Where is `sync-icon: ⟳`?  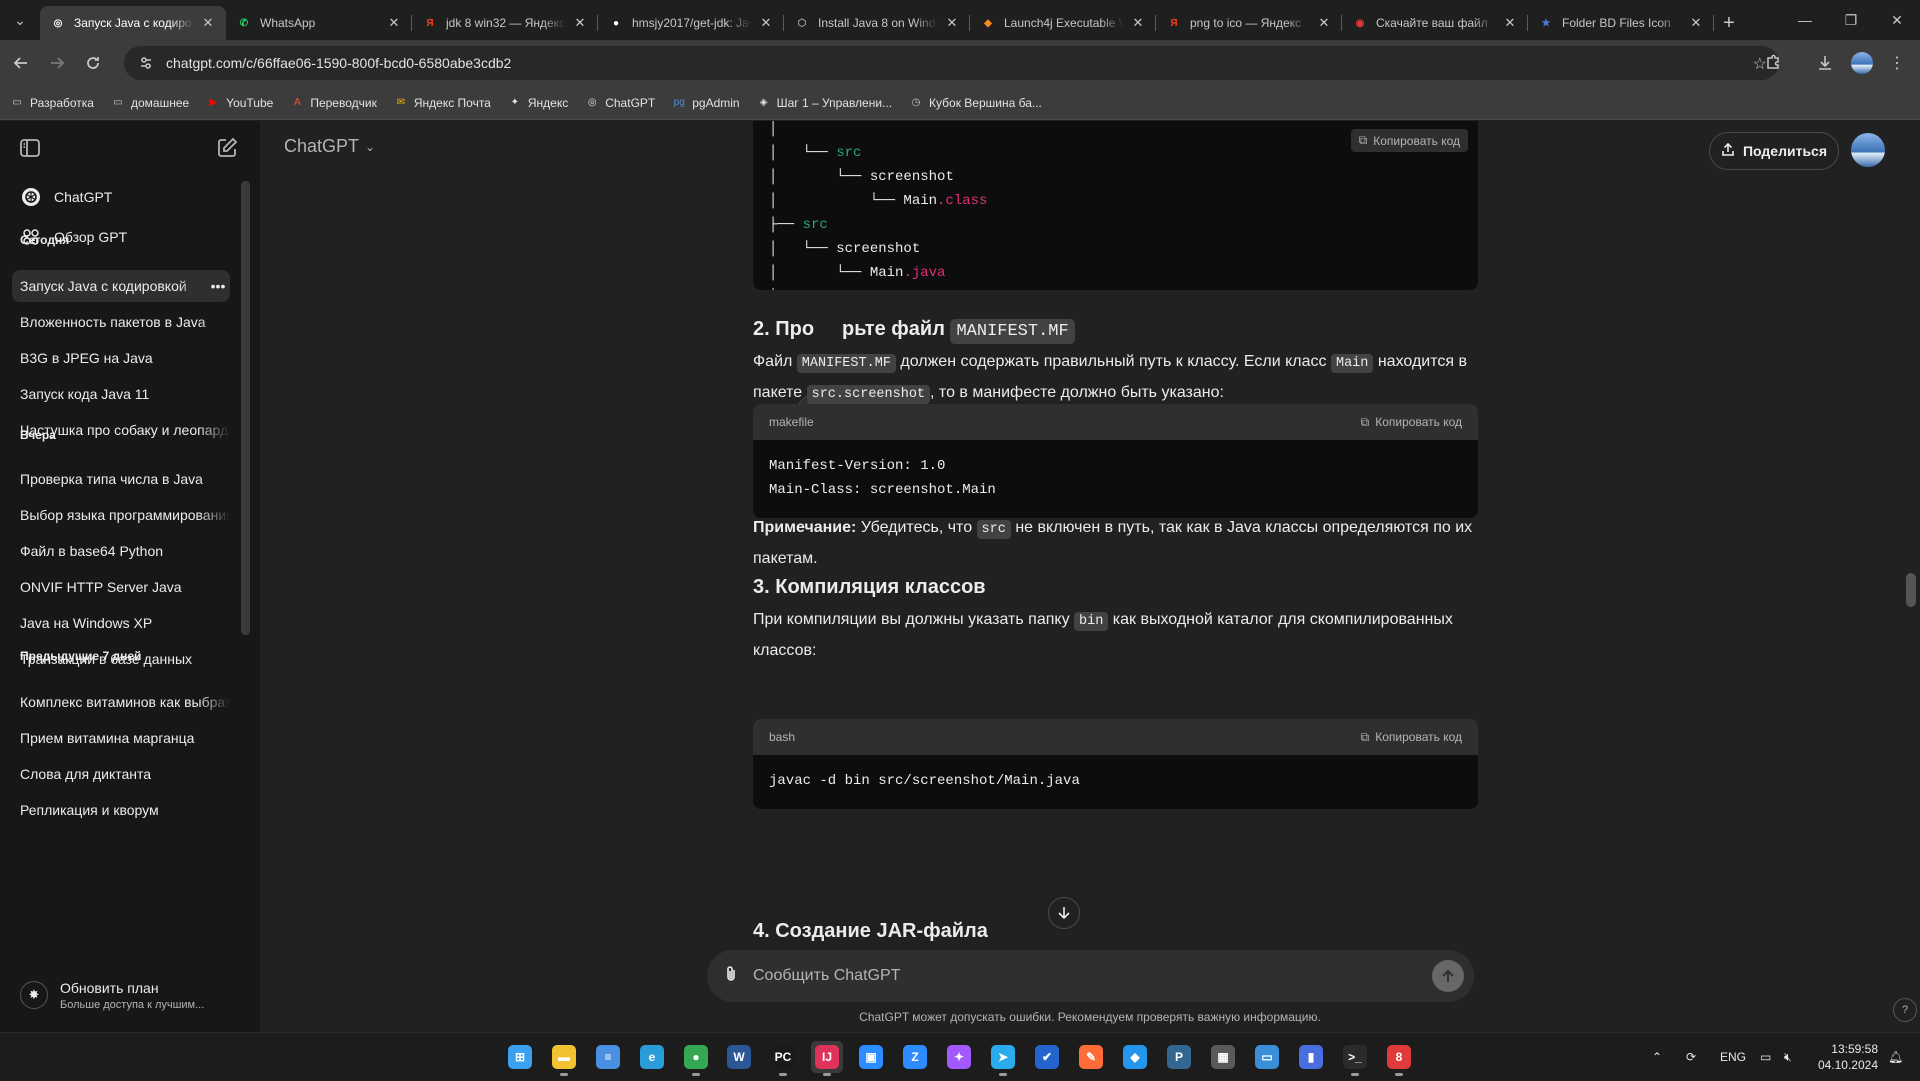 sync-icon: ⟳ is located at coordinates (1691, 1057).